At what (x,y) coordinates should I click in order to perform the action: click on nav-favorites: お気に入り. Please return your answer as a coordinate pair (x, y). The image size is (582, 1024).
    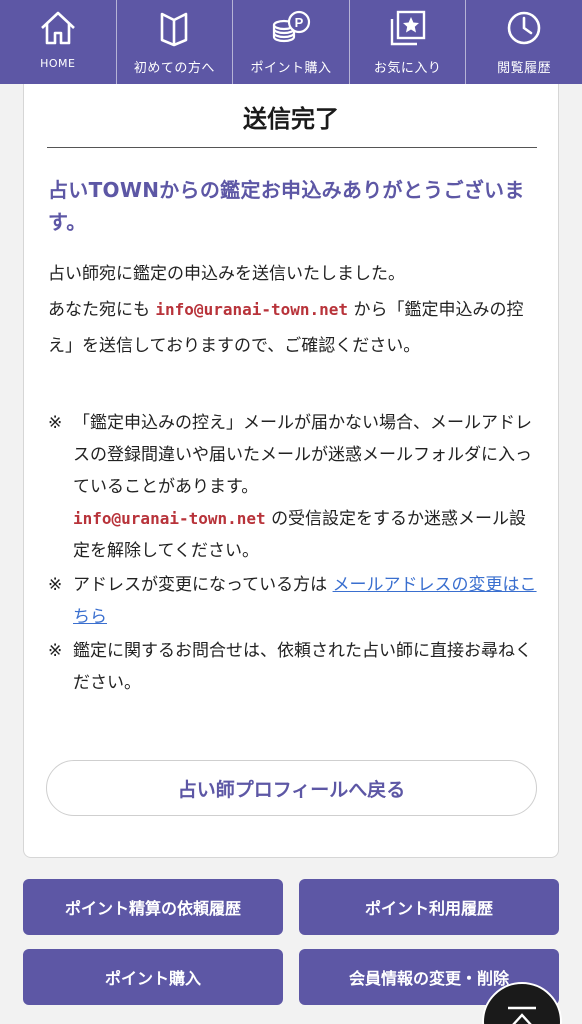
    Looking at the image, I should click on (408, 42).